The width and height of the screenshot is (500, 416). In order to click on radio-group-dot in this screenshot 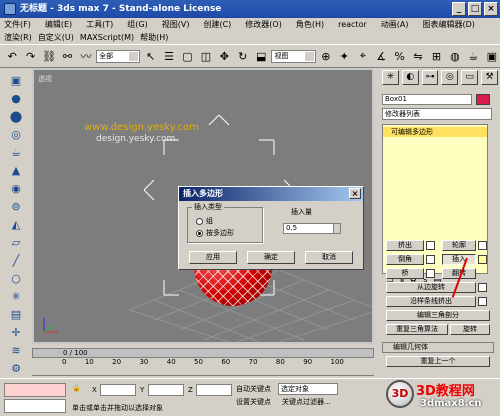, I will do `click(199, 221)`.